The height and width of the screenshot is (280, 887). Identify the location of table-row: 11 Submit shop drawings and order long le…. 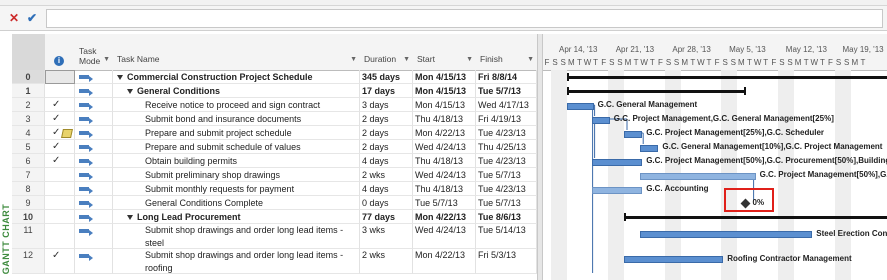
(274, 236).